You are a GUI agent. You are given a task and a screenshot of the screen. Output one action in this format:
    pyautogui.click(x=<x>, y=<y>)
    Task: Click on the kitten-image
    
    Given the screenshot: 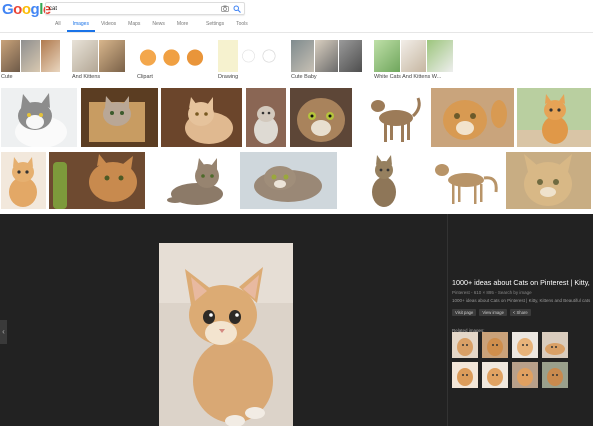 What is the action you would take?
    pyautogui.click(x=226, y=334)
    